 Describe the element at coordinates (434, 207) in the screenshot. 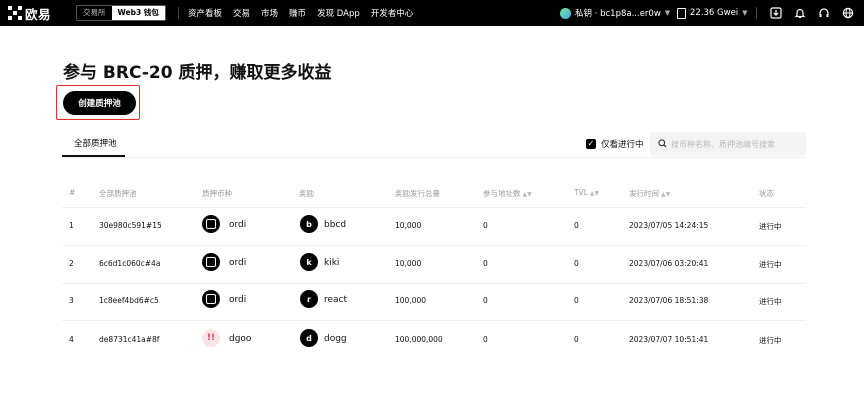

I see `table-divider` at that location.